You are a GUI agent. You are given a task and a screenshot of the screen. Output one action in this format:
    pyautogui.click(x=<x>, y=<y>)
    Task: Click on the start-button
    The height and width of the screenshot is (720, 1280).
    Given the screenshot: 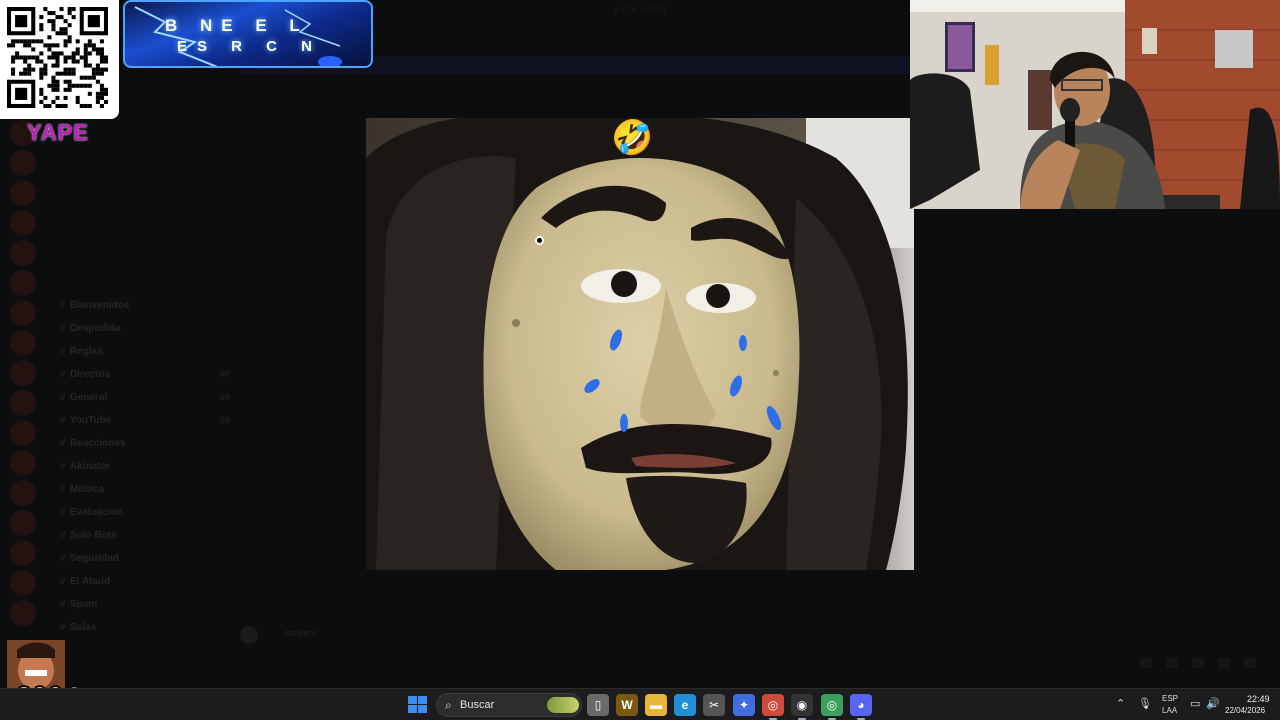 What is the action you would take?
    pyautogui.click(x=418, y=705)
    